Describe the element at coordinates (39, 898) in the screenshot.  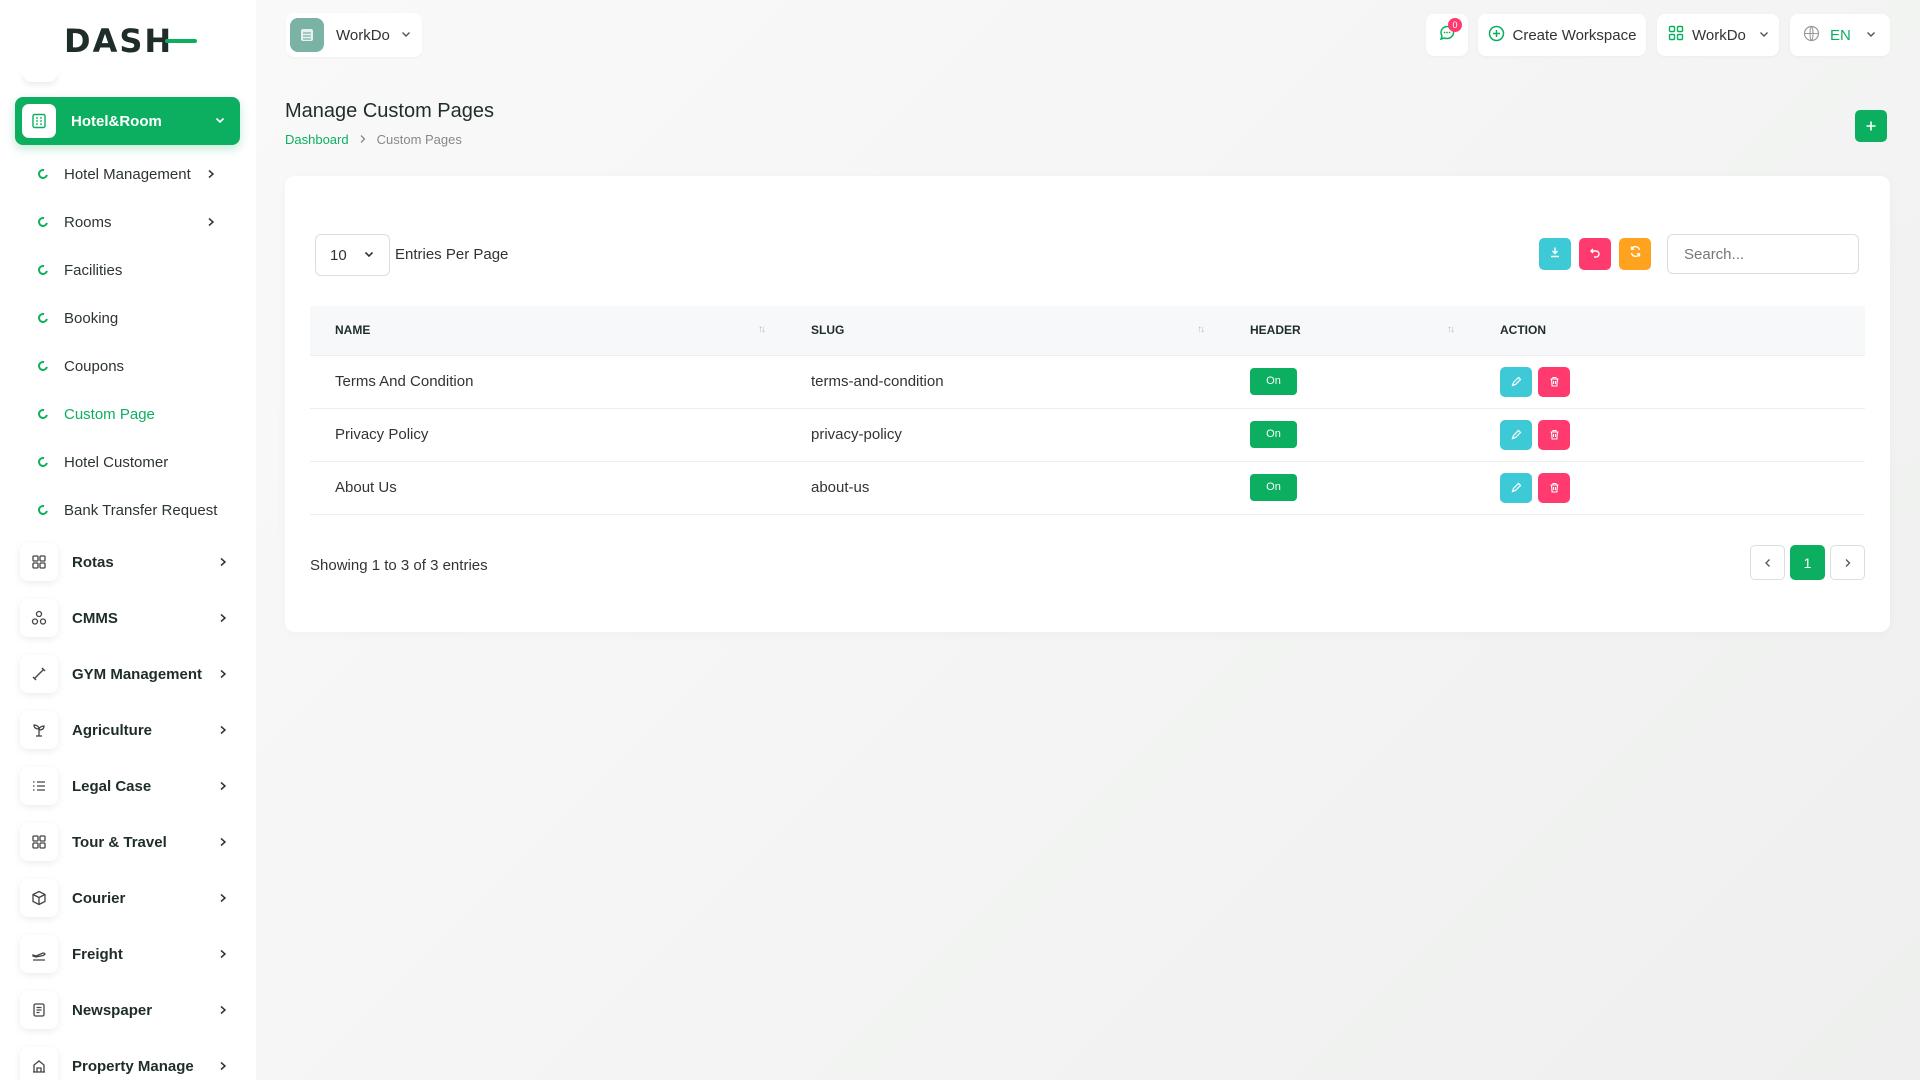
I see `box-icon` at that location.